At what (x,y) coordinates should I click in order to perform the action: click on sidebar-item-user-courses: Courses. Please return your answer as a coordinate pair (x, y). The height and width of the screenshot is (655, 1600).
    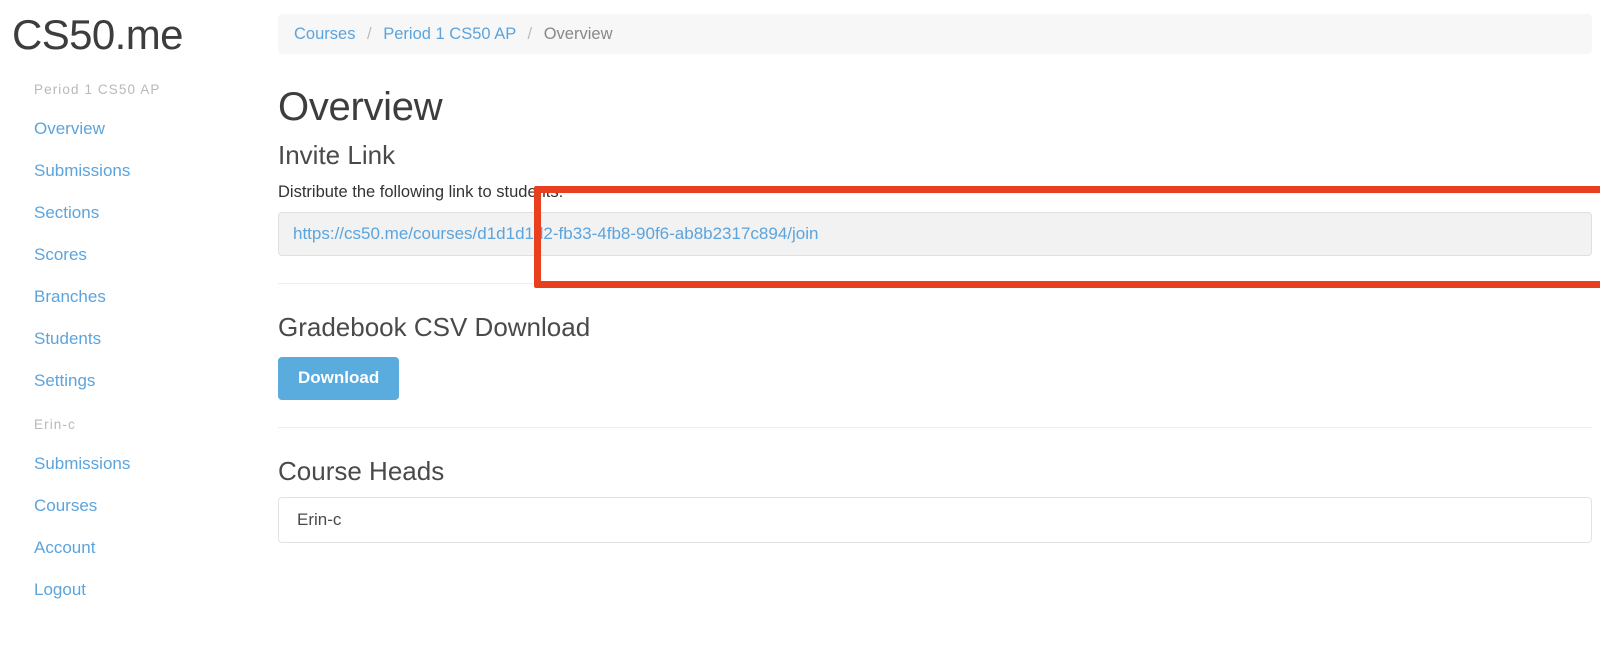
    Looking at the image, I should click on (135, 506).